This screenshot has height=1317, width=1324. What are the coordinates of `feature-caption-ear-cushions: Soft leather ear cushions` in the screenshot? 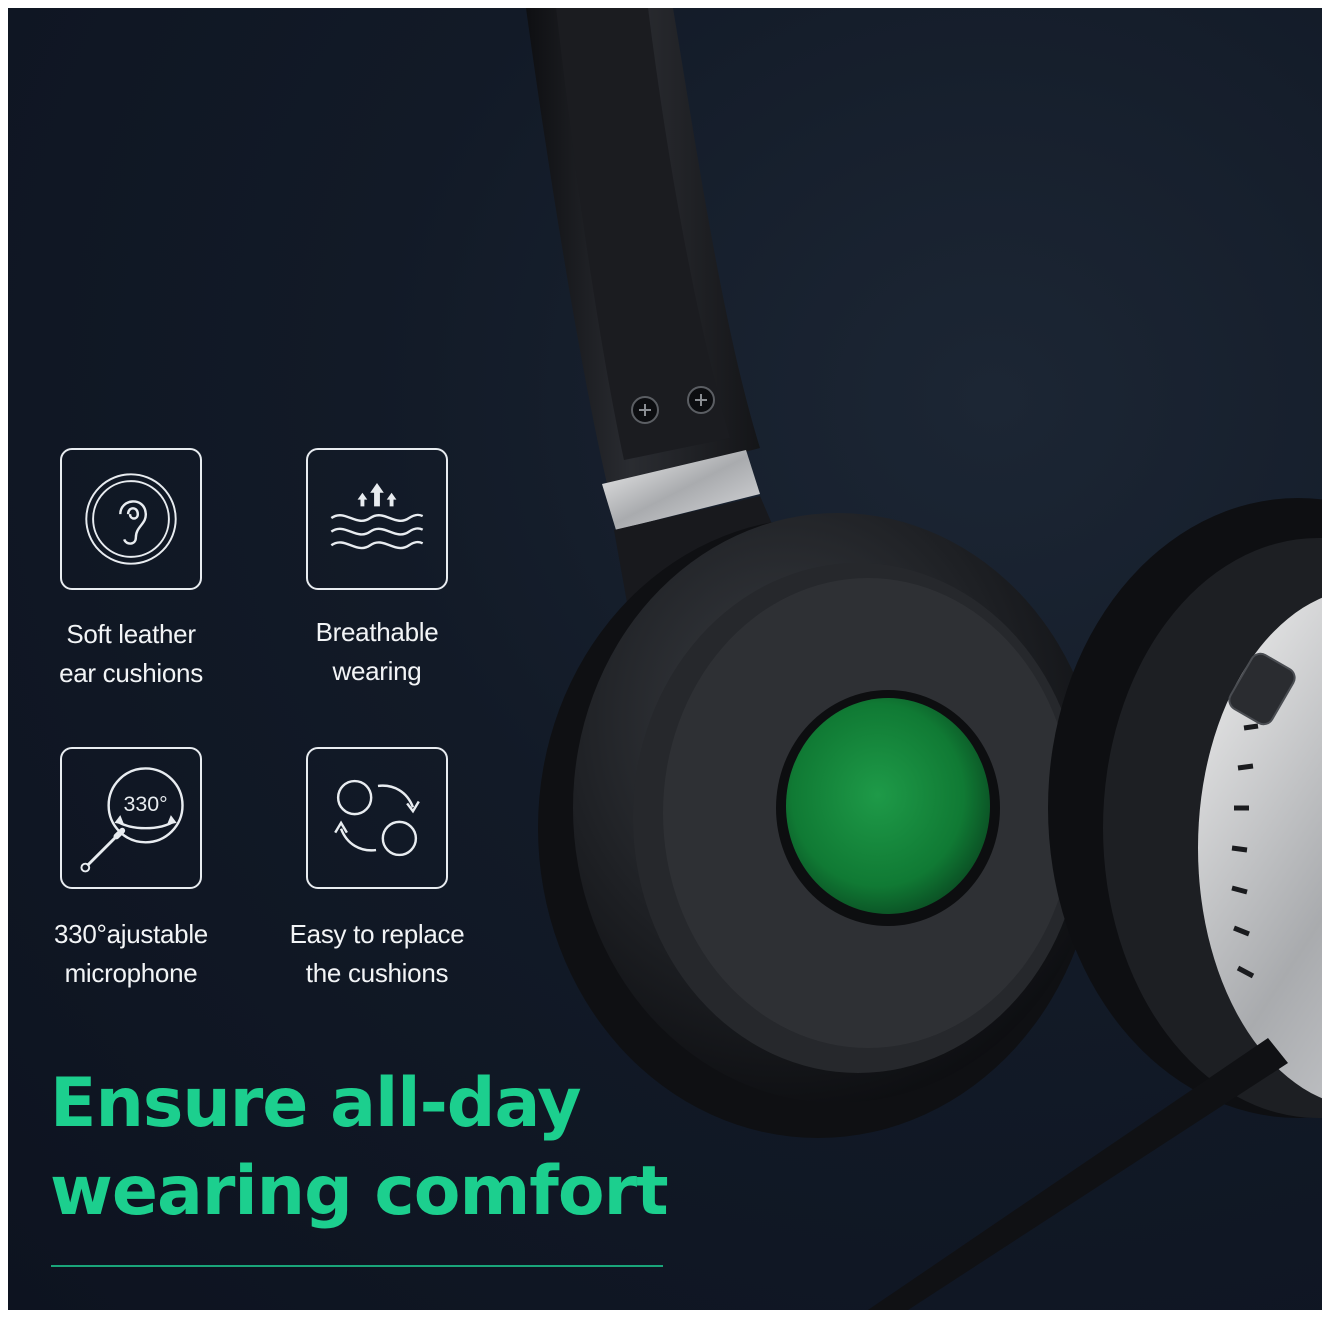 It's located at (131, 654).